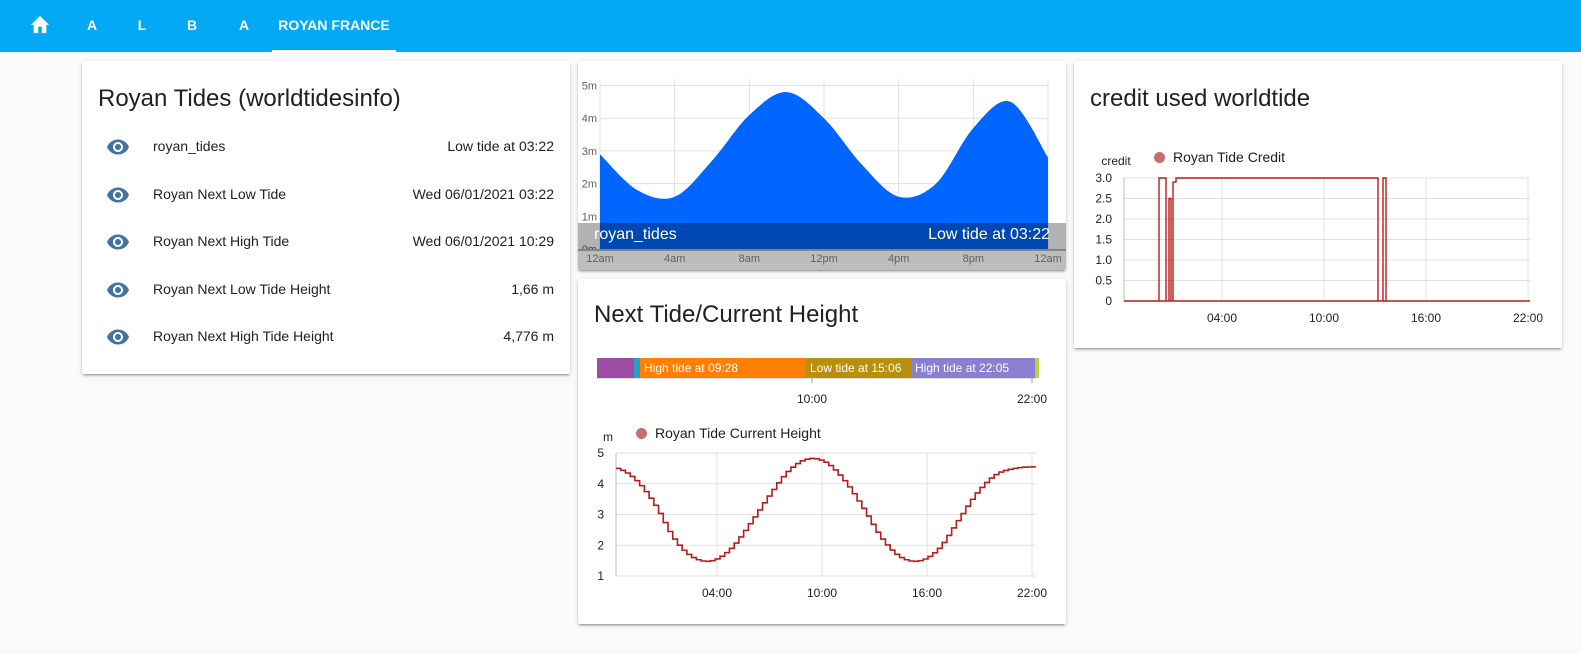  I want to click on y-tick-label: 1, so click(600, 576).